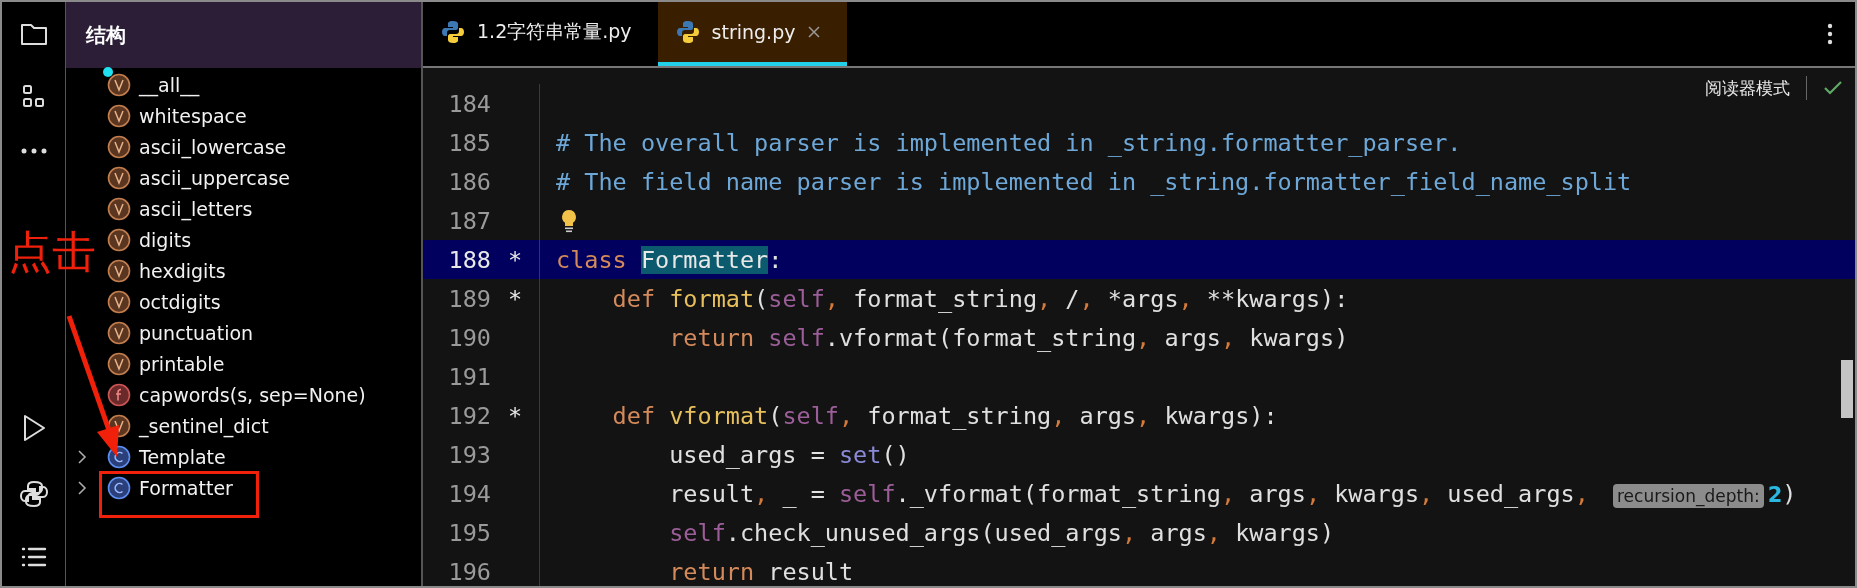  I want to click on checkmark-icon, so click(1833, 88).